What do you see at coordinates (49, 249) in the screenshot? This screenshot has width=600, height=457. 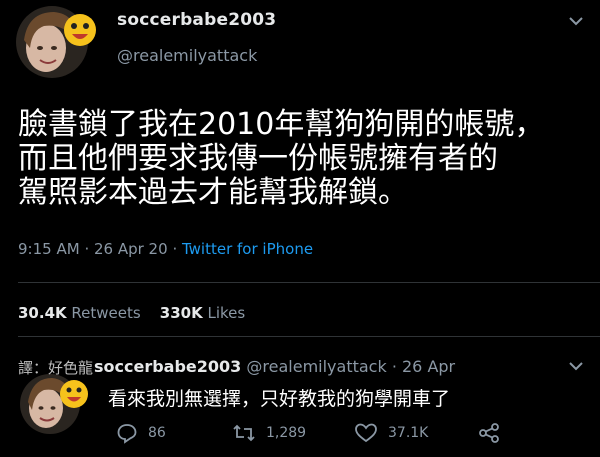 I see `tweet-time: 9:15 AM` at bounding box center [49, 249].